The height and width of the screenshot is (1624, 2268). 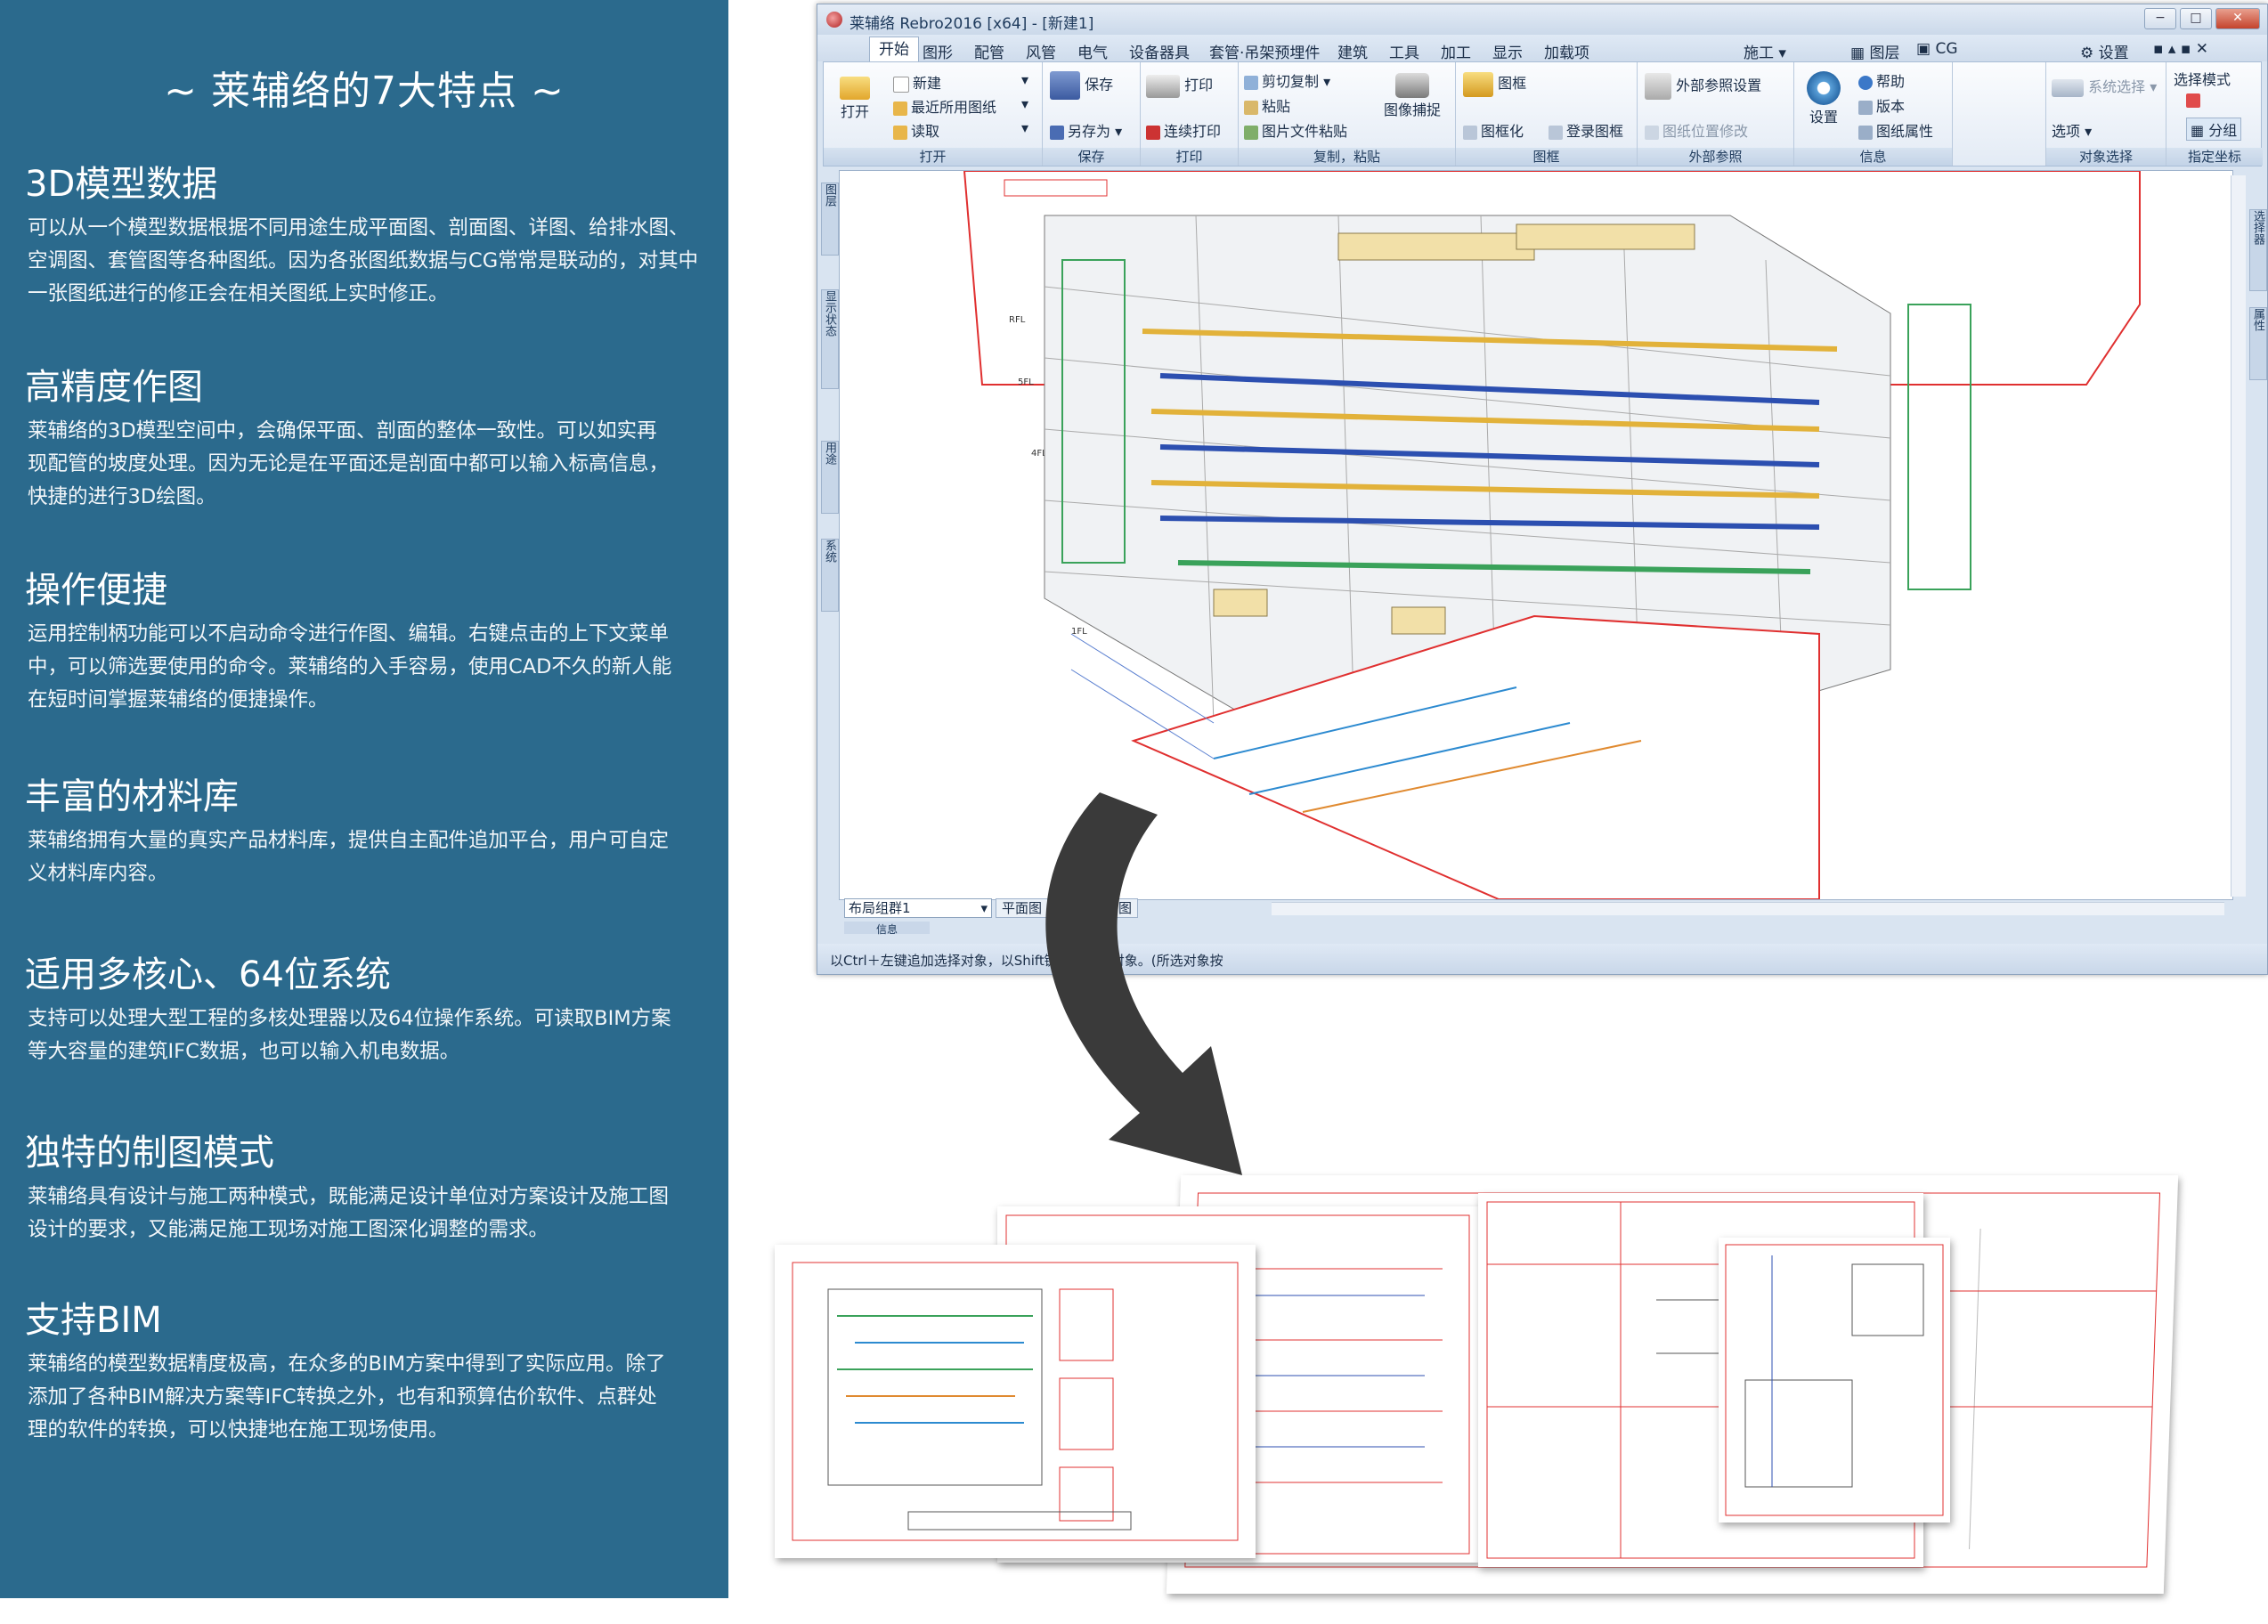 I want to click on group-save: 保存 另存为 ▾ 保存, so click(x=1092, y=114).